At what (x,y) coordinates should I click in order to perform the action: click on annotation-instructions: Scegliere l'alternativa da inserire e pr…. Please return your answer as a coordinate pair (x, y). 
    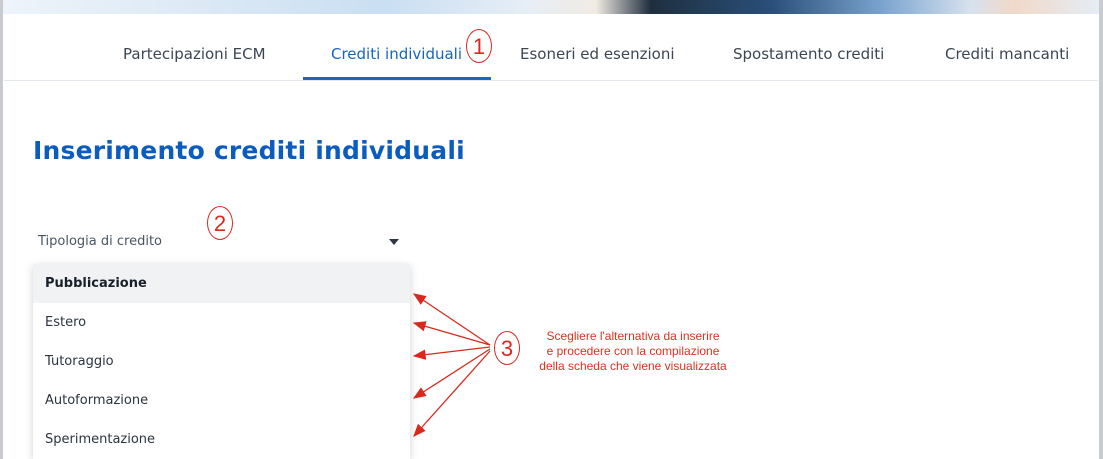
    Looking at the image, I should click on (633, 351).